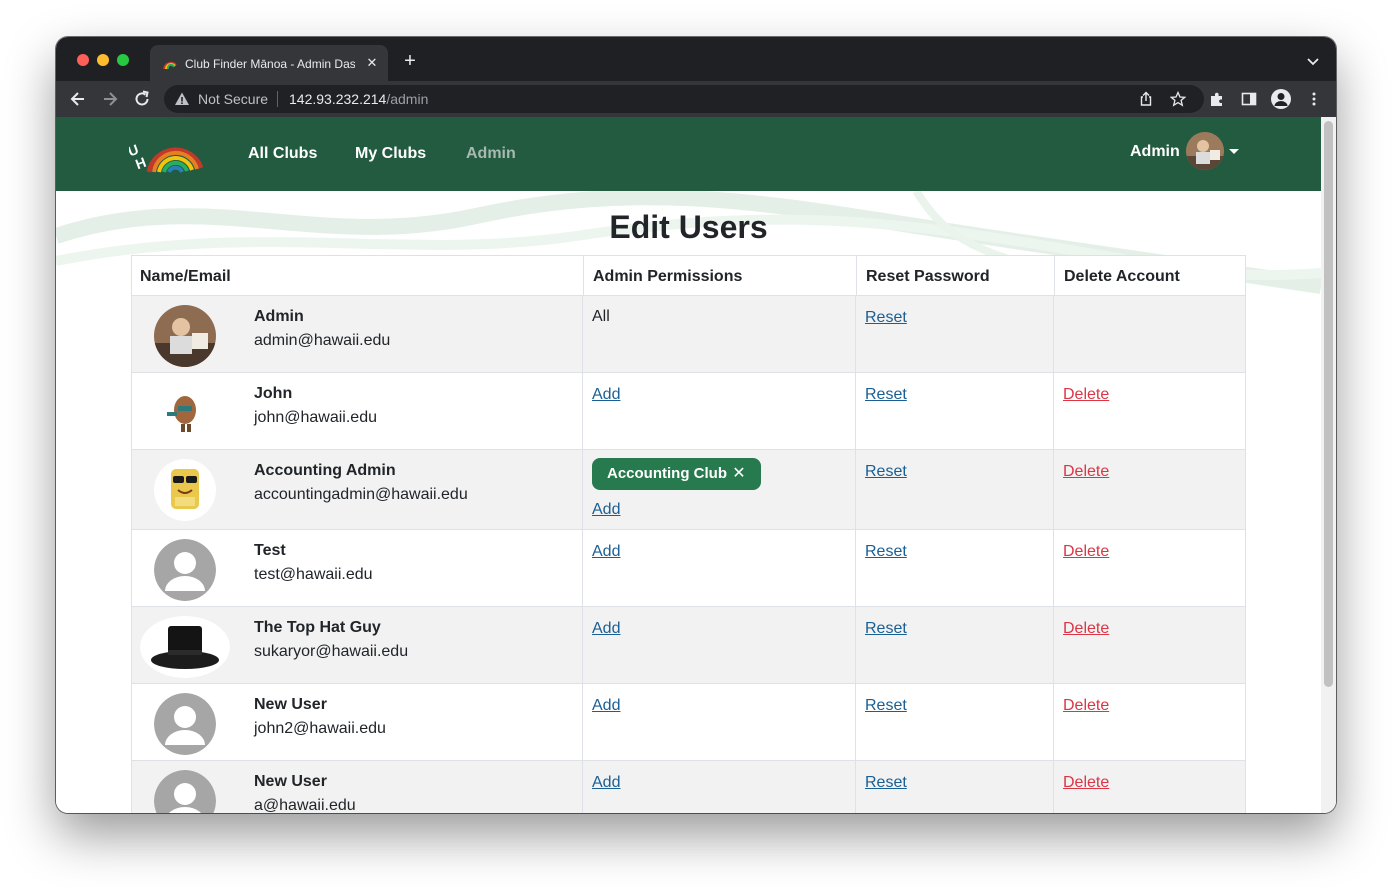 The image size is (1392, 887). Describe the element at coordinates (667, 473) in the screenshot. I see `club-chip-label: Accounting Club` at that location.